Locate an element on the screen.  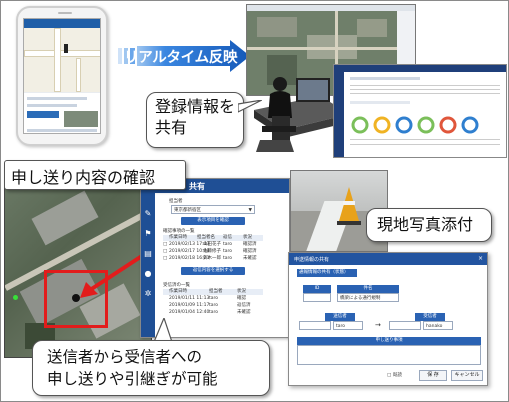
sender-user-select: taro is located at coordinates (348, 325).